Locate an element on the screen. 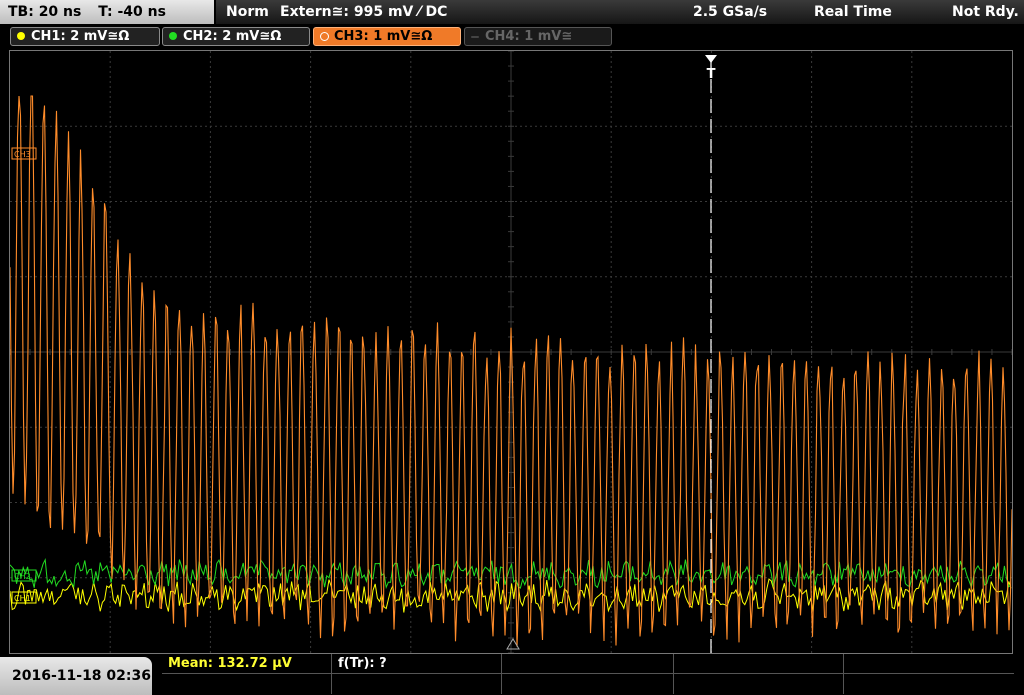  run-state: Not Rdy. is located at coordinates (985, 12).